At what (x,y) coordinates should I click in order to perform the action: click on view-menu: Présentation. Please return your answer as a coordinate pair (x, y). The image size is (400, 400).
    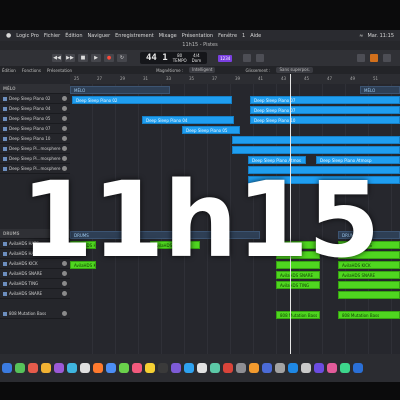
    Looking at the image, I should click on (59, 70).